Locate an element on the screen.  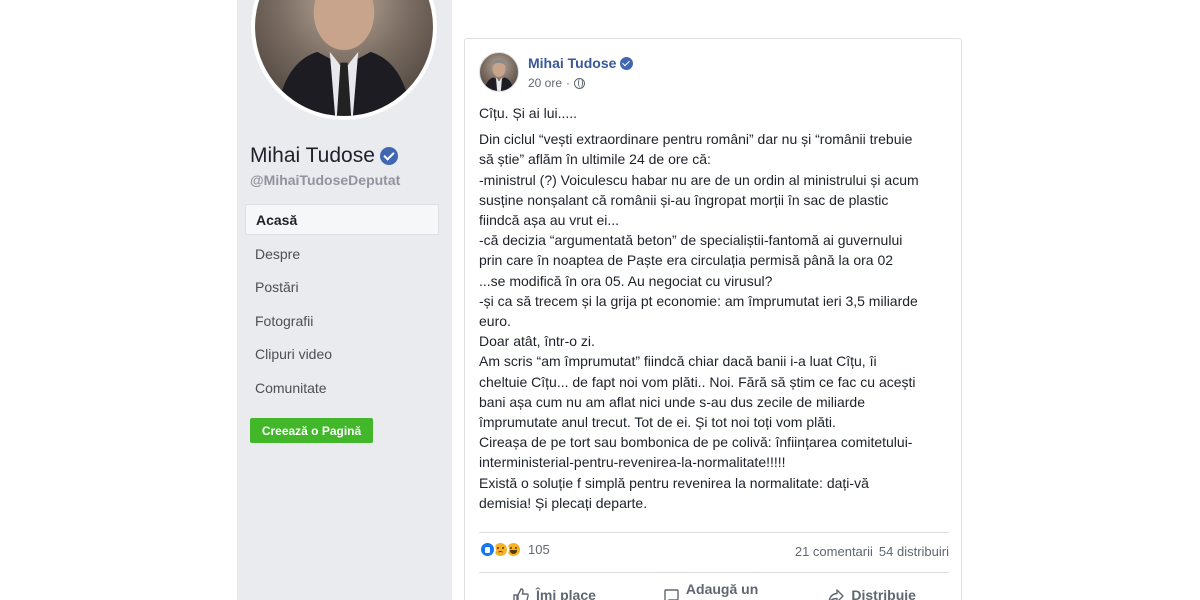
share-arrow-icon is located at coordinates (836, 593).